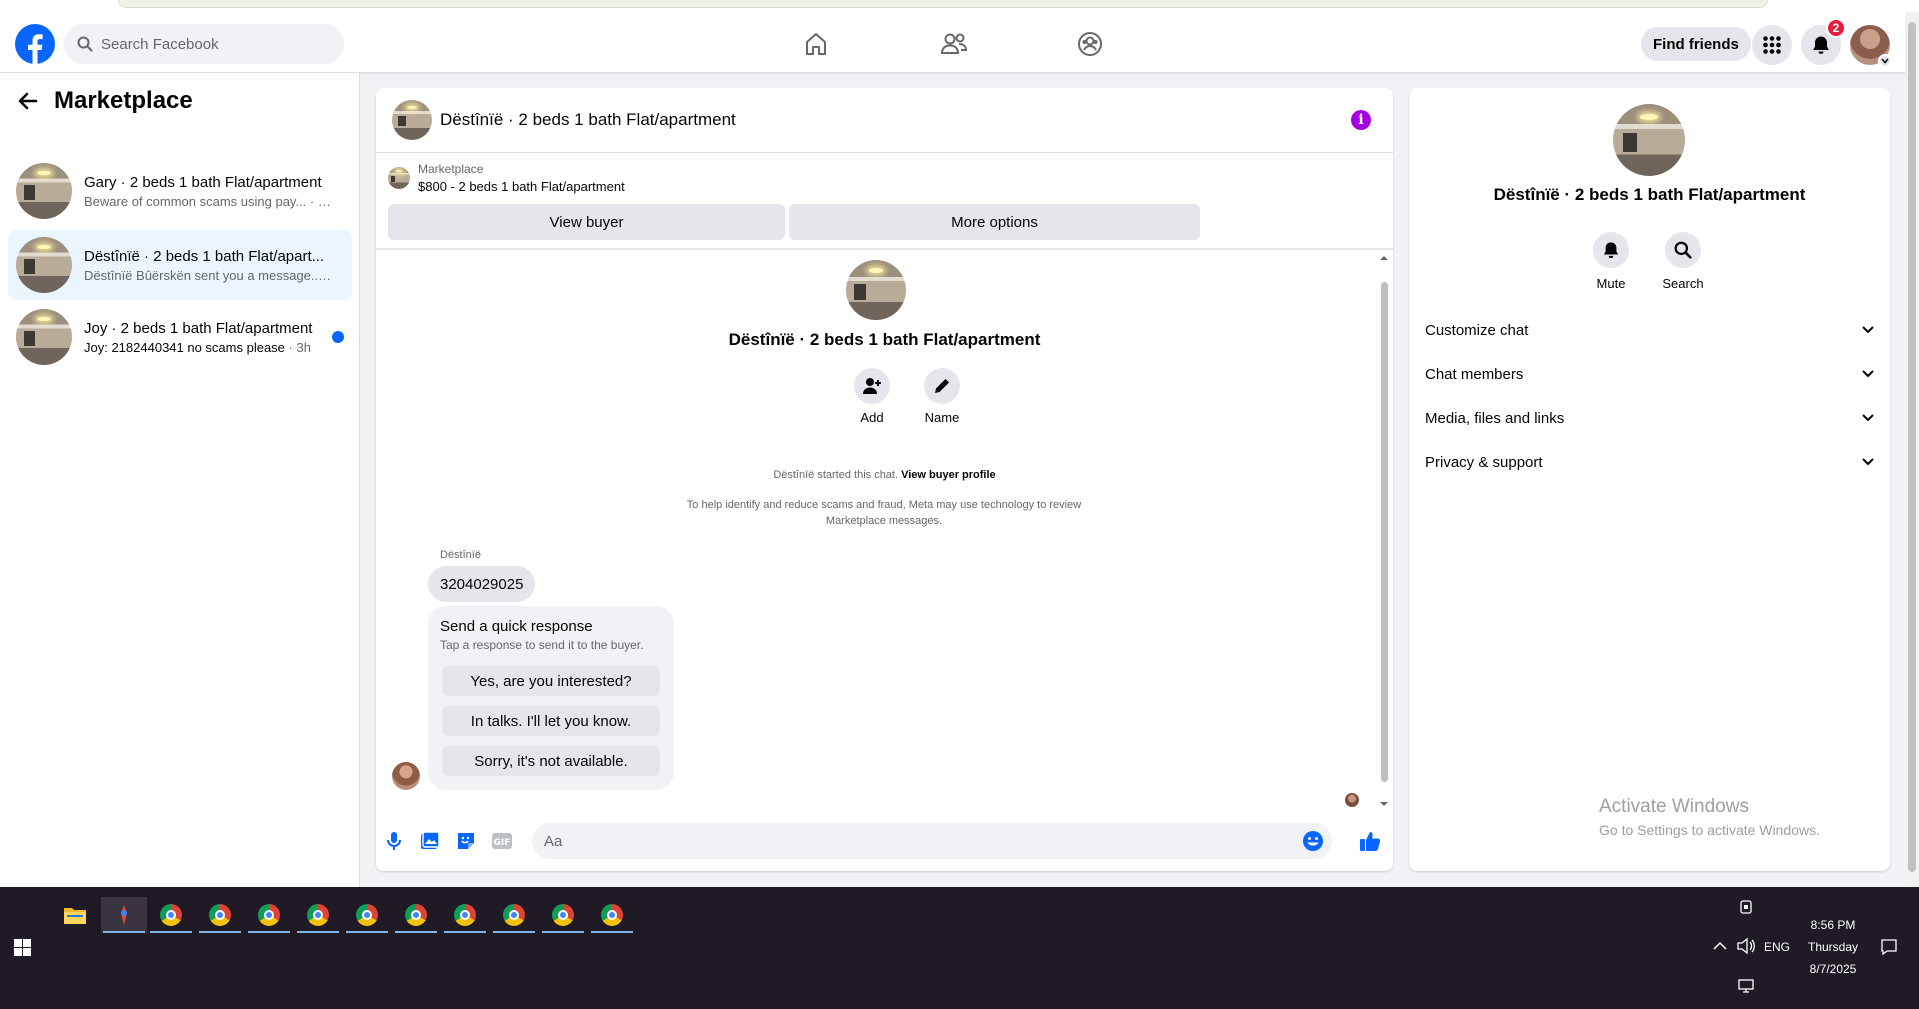 This screenshot has height=1009, width=1919. I want to click on search-icon, so click(85, 44).